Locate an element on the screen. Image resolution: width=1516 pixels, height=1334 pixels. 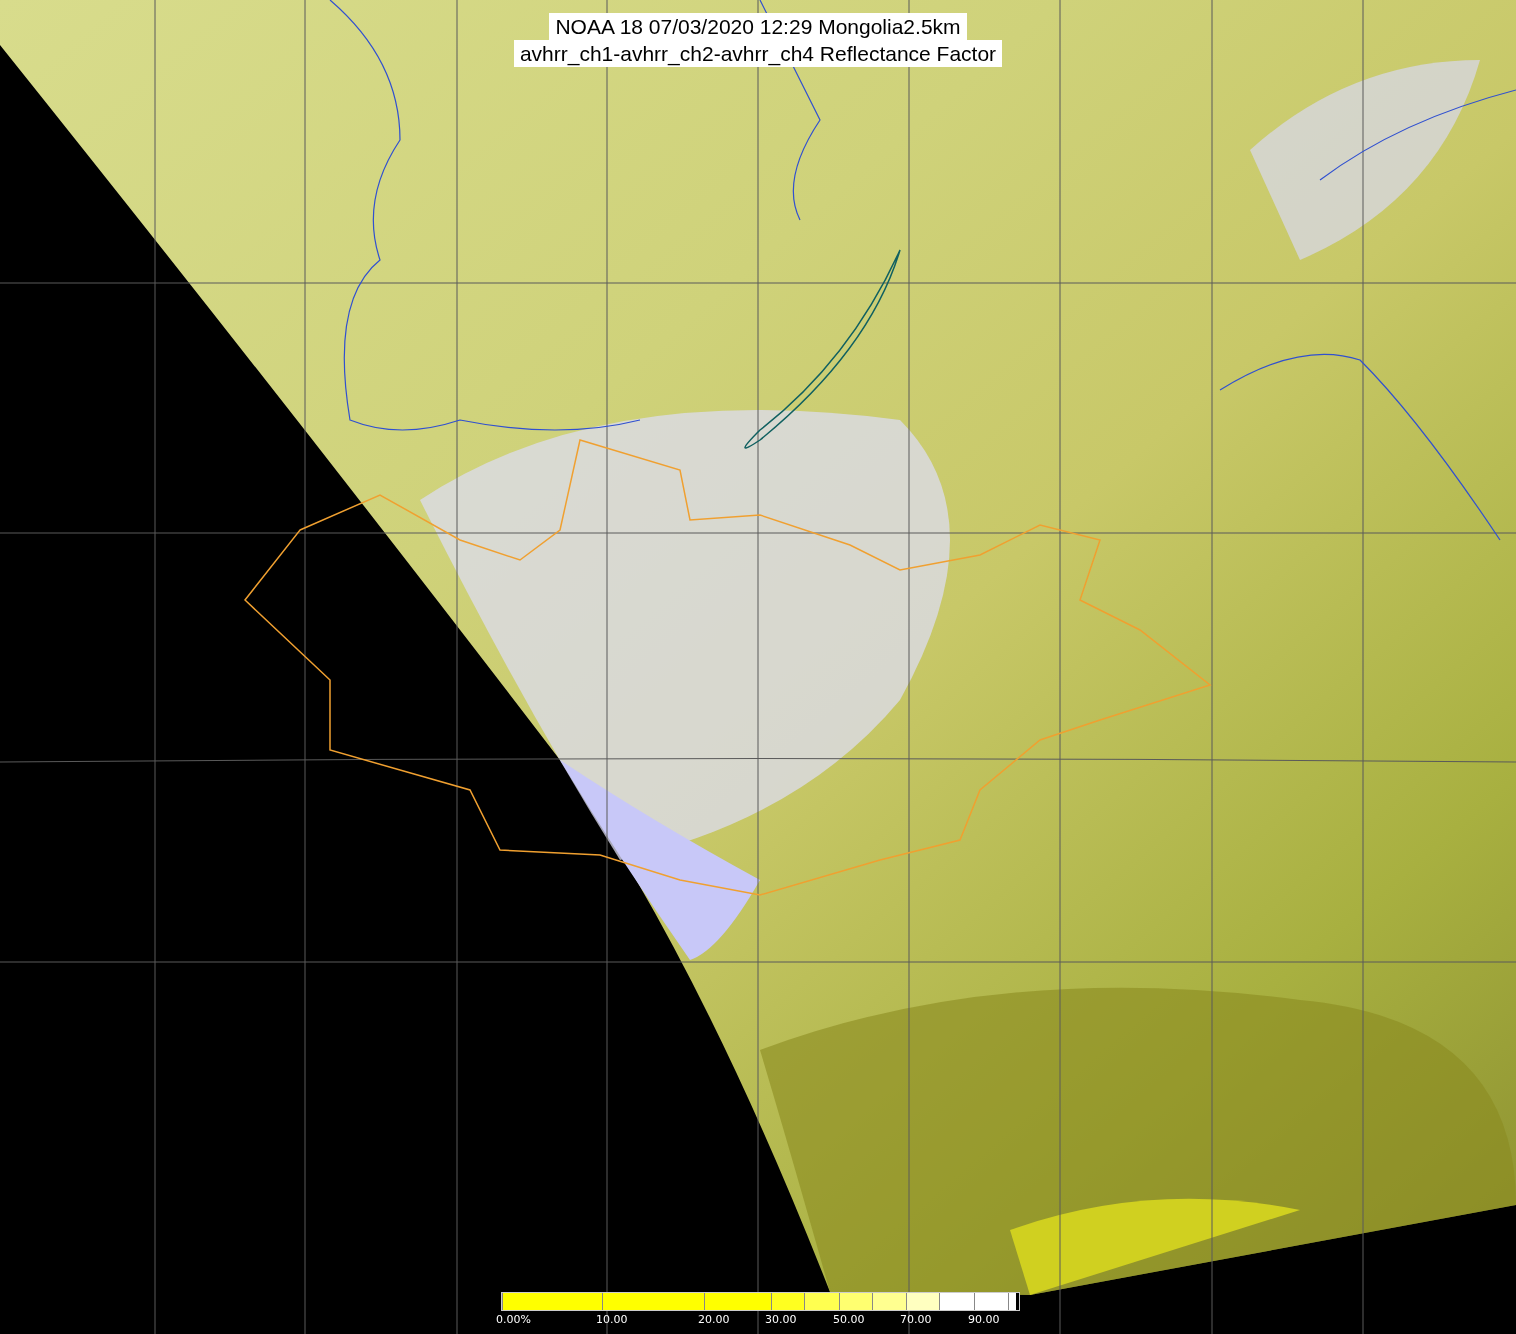
scale-label: 10.00 is located at coordinates (612, 1319).